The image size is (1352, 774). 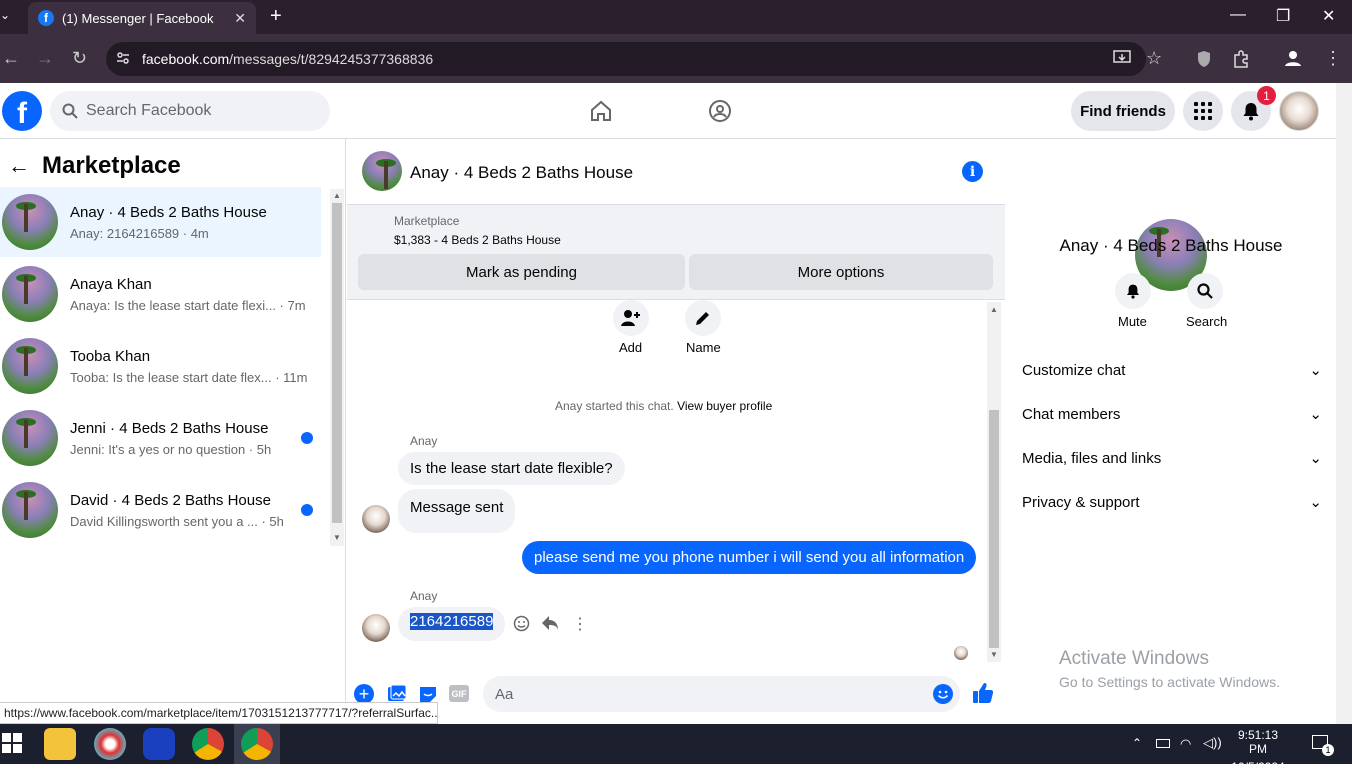 I want to click on find-friends-button: Find friends, so click(x=1123, y=111).